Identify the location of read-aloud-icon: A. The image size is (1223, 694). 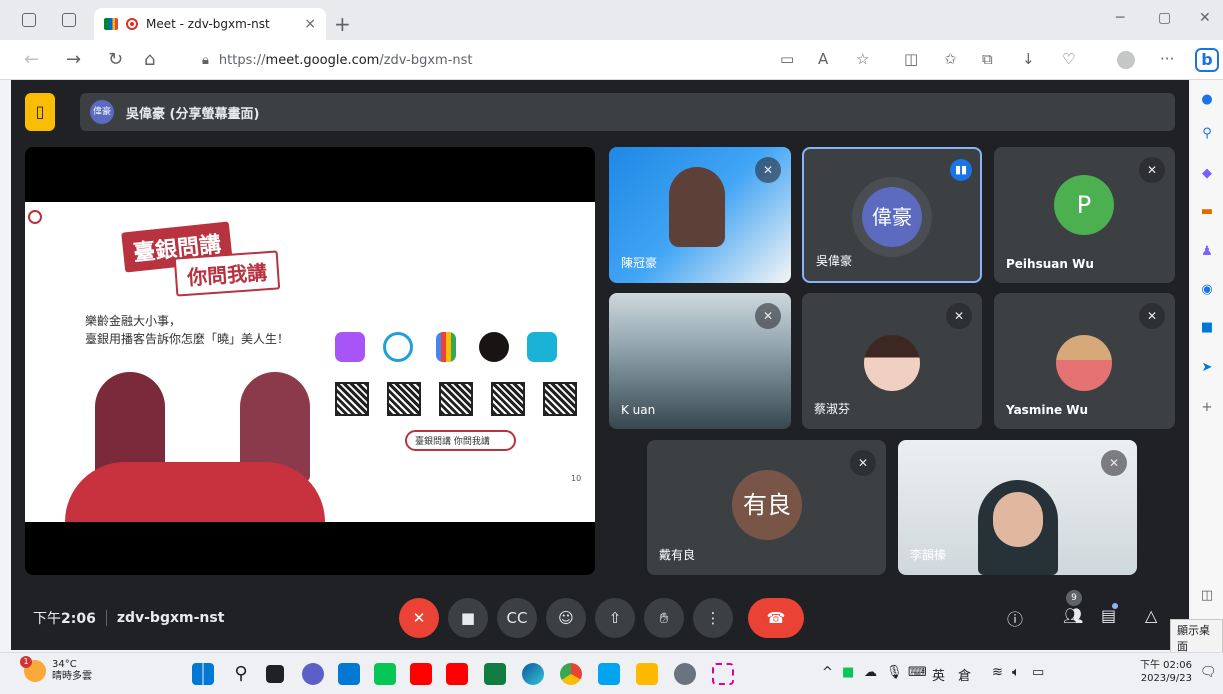
(823, 59).